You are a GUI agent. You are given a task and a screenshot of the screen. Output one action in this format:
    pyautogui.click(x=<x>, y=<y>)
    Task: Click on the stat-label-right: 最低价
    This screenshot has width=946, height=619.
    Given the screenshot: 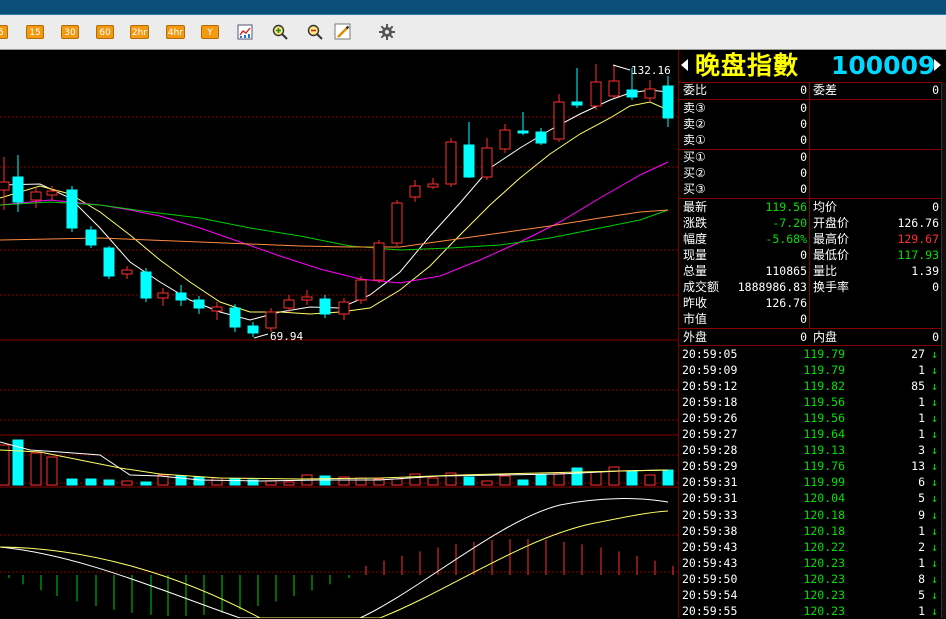 What is the action you would take?
    pyautogui.click(x=831, y=255)
    